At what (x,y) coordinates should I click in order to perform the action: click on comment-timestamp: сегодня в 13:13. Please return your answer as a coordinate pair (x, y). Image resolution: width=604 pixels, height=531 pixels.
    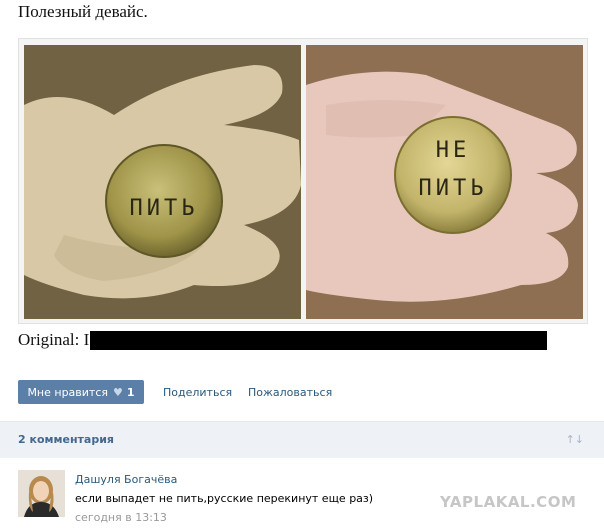
    Looking at the image, I should click on (121, 517).